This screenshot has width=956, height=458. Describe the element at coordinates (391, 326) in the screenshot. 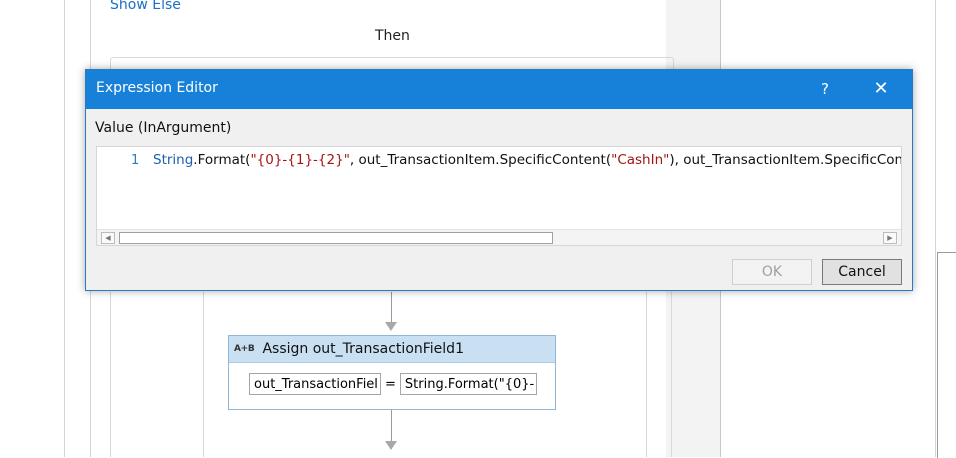

I see `flow-arrow-top` at that location.